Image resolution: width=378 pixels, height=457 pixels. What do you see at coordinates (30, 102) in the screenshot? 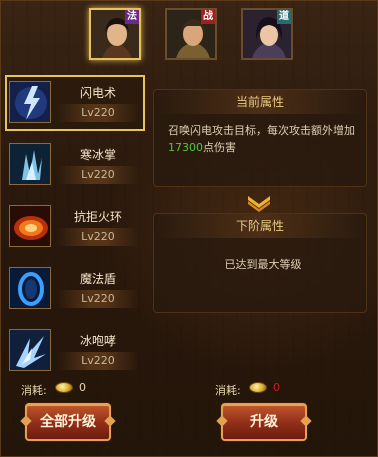
I see `lightning-icon` at bounding box center [30, 102].